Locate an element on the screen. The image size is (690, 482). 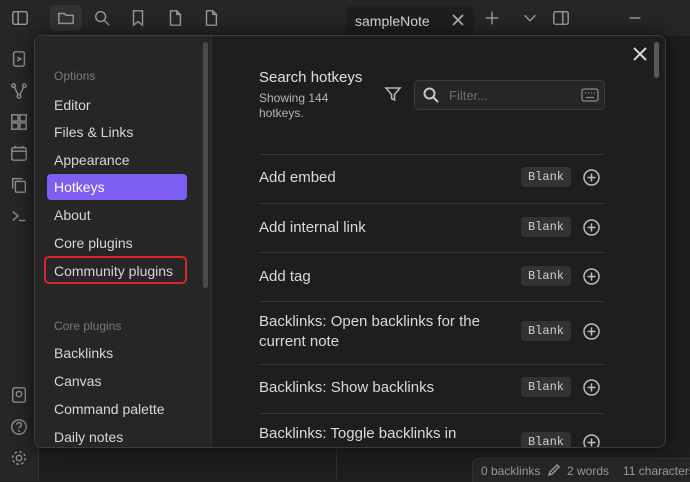
status-word-count: 2 words is located at coordinates (588, 471).